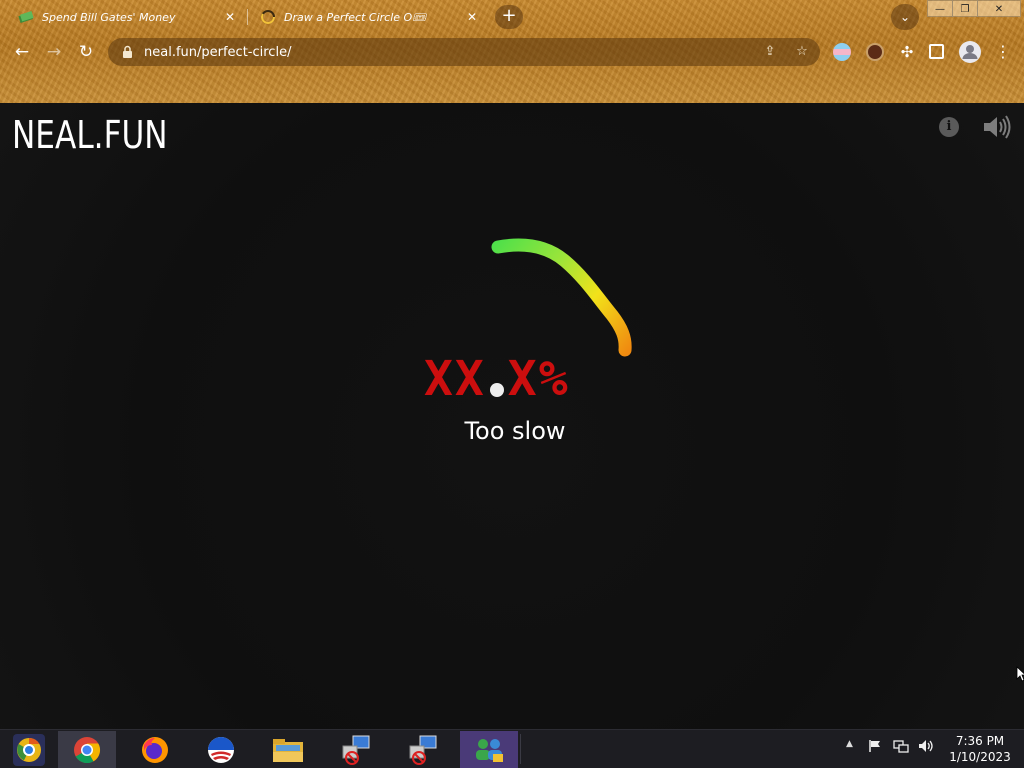 This screenshot has height=768, width=1024. I want to click on taskbar-divider, so click(520, 749).